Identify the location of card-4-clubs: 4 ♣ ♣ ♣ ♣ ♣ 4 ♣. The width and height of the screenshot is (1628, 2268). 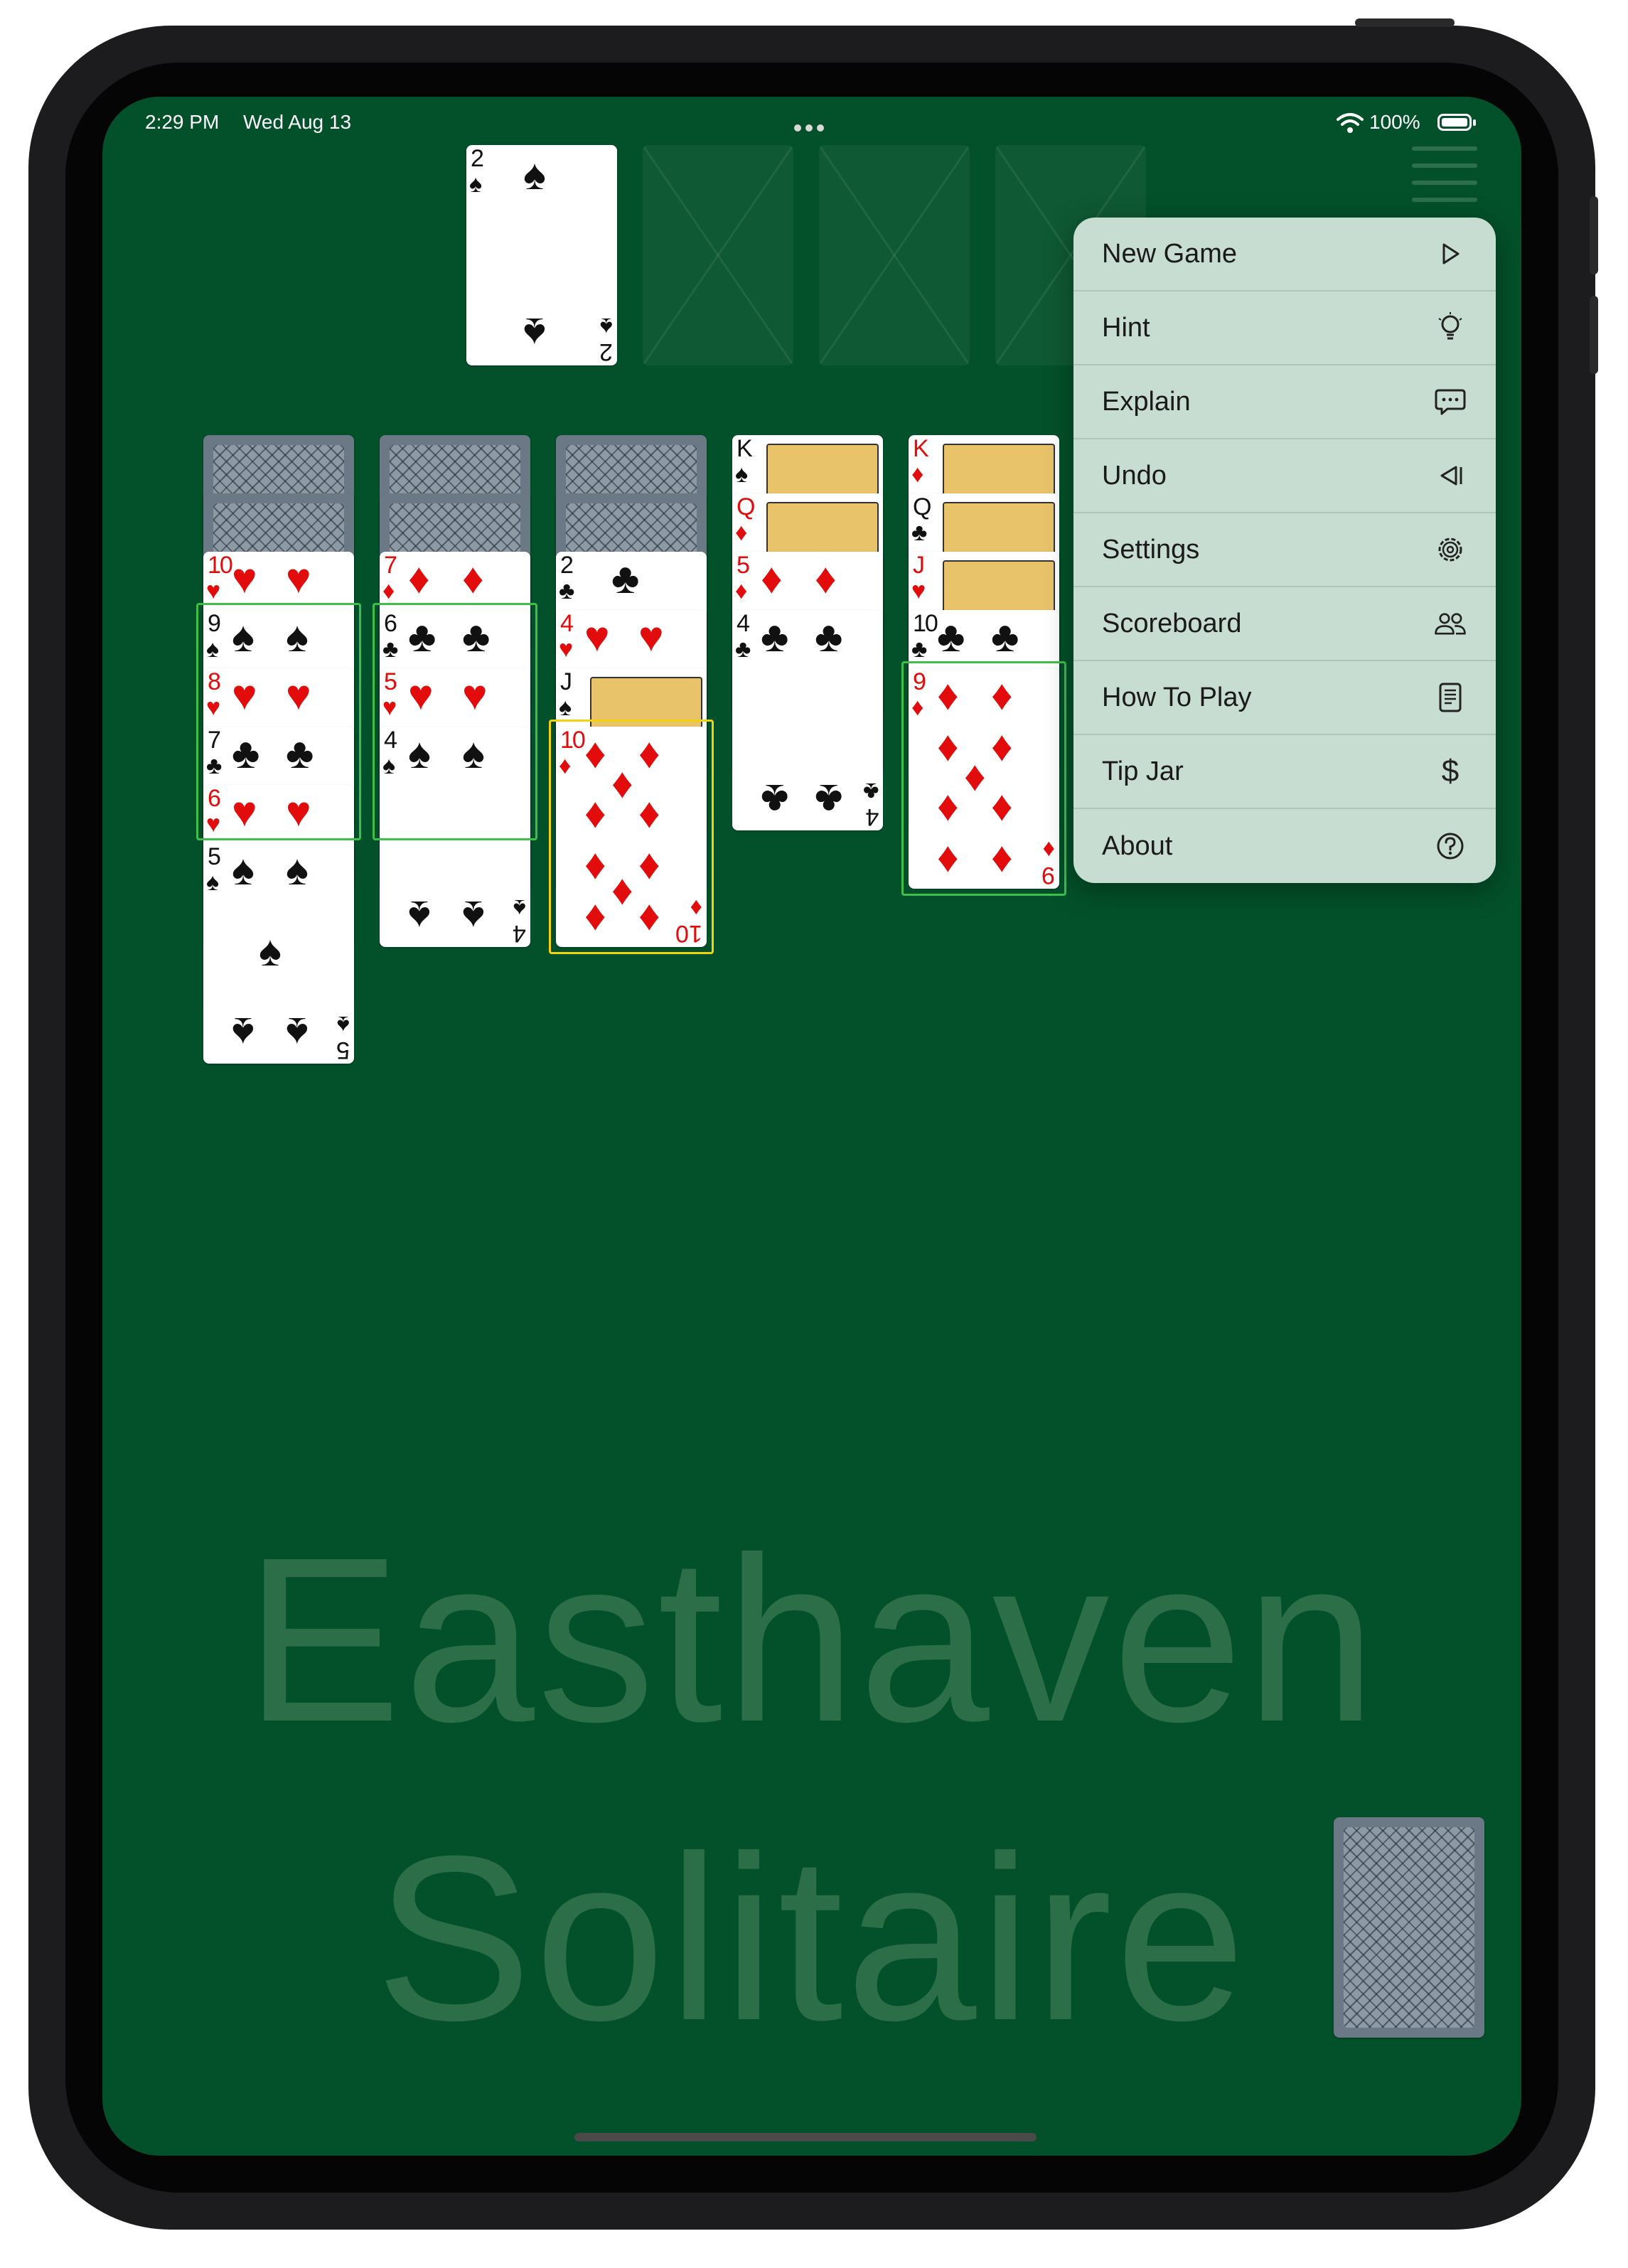
(807, 720).